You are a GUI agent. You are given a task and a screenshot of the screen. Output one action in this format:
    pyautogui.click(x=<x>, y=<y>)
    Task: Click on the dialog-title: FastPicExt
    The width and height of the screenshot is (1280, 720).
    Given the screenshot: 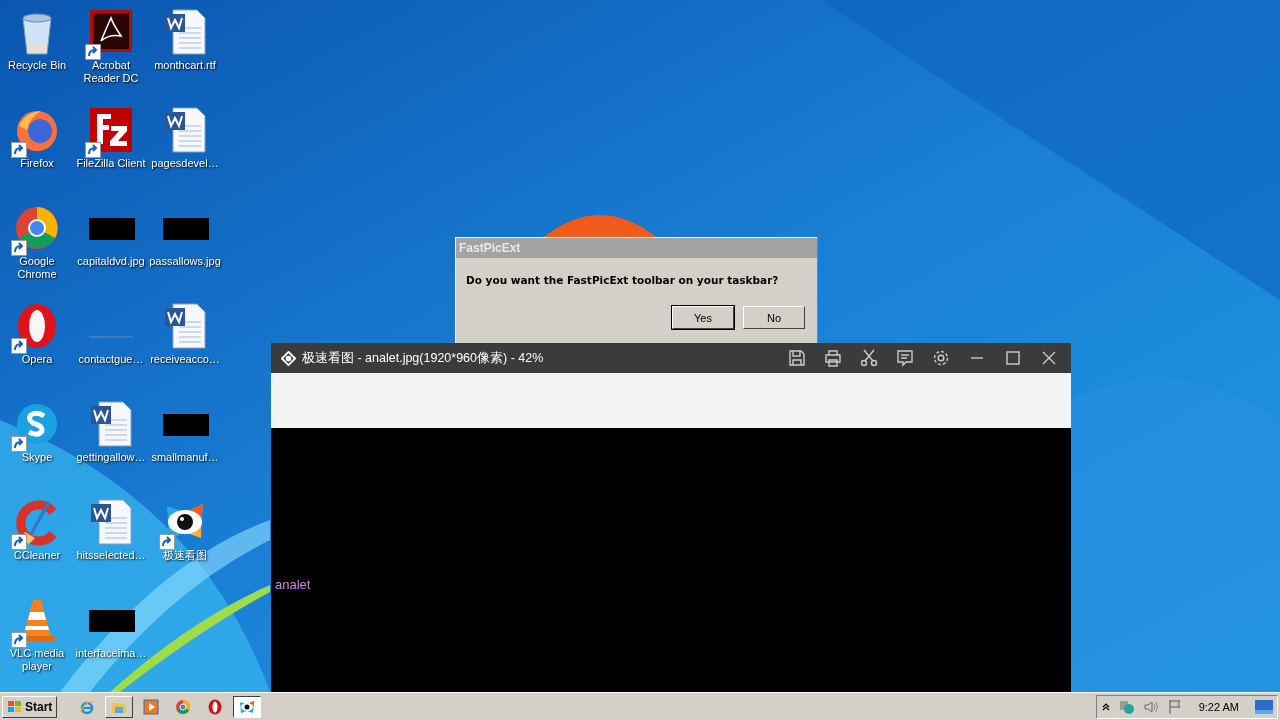 What is the action you would take?
    pyautogui.click(x=636, y=248)
    